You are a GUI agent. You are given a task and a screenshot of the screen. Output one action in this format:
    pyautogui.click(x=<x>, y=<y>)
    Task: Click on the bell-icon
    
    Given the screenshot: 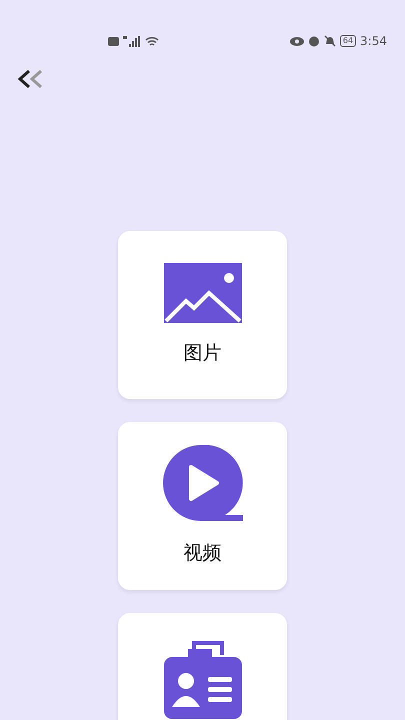 What is the action you would take?
    pyautogui.click(x=330, y=41)
    